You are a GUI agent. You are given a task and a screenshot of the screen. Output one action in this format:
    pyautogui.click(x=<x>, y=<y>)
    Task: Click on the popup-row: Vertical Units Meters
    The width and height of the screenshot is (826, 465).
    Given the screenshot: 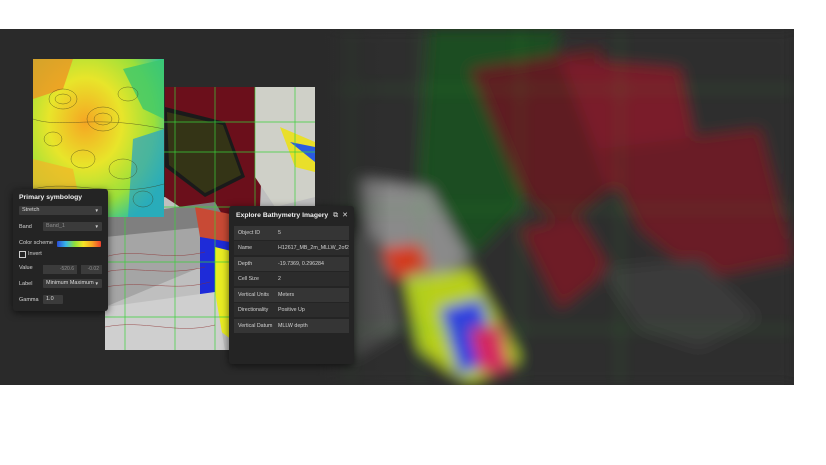 What is the action you would take?
    pyautogui.click(x=291, y=295)
    